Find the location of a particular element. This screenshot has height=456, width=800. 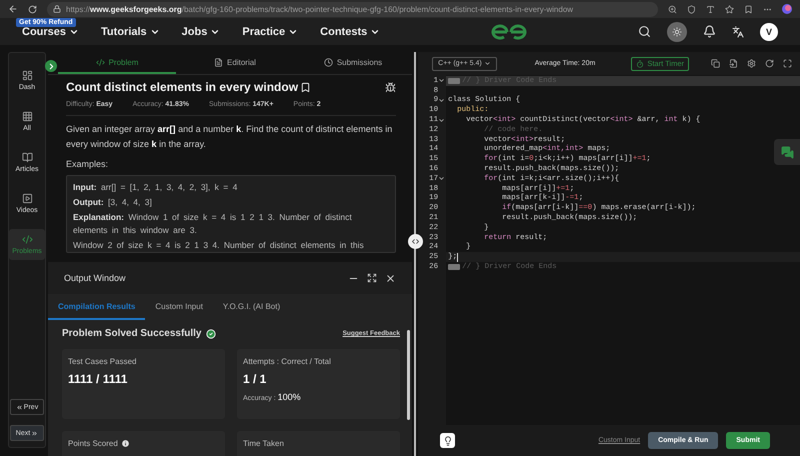

bookmark-icon is located at coordinates (306, 87).